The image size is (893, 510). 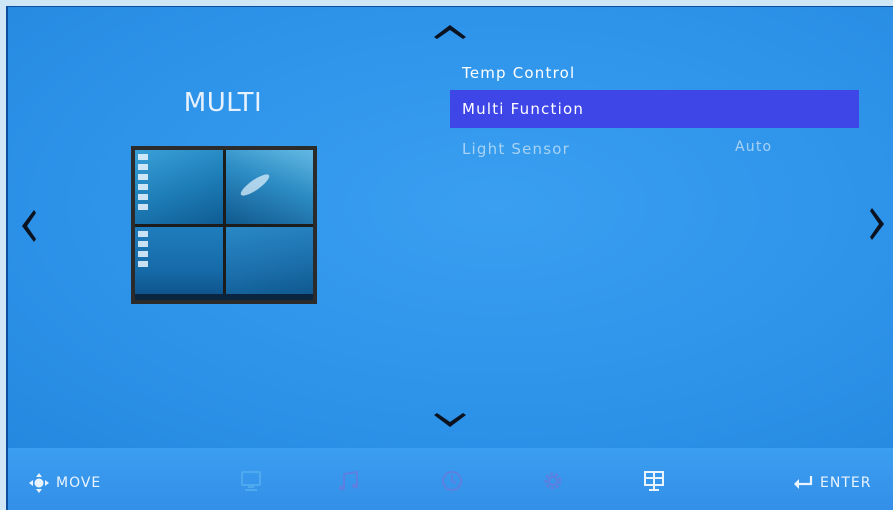 I want to click on preview-tile-bottom-right, so click(x=269, y=263).